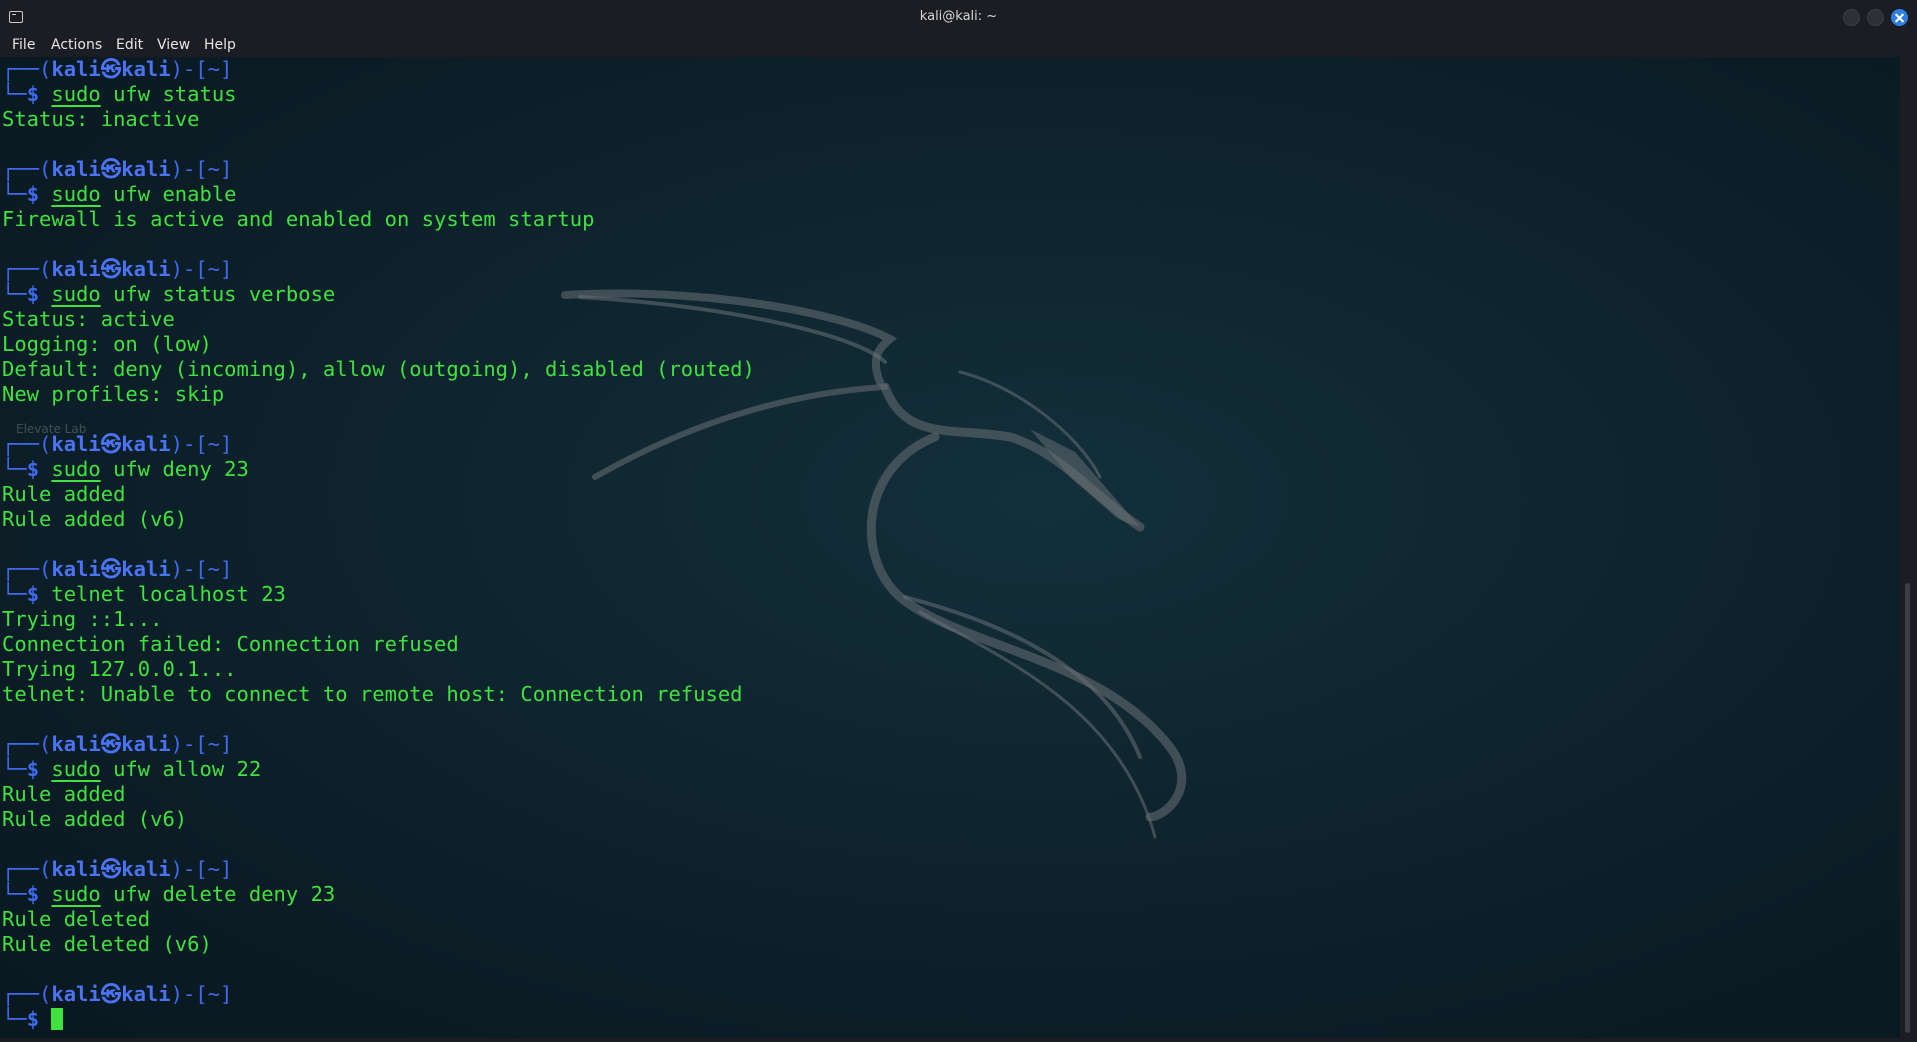 Image resolution: width=1917 pixels, height=1042 pixels. I want to click on menu-actions: Actions, so click(76, 45).